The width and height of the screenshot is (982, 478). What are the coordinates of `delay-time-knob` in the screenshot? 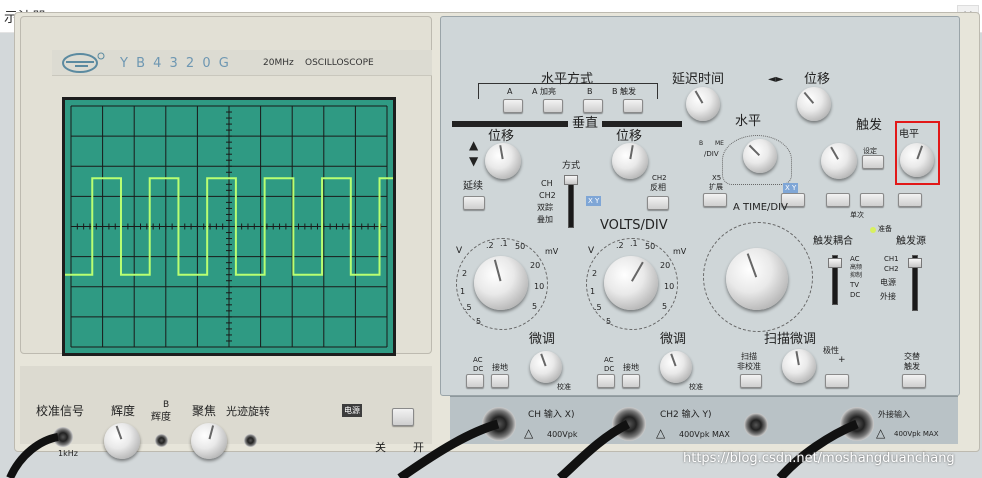 It's located at (703, 104).